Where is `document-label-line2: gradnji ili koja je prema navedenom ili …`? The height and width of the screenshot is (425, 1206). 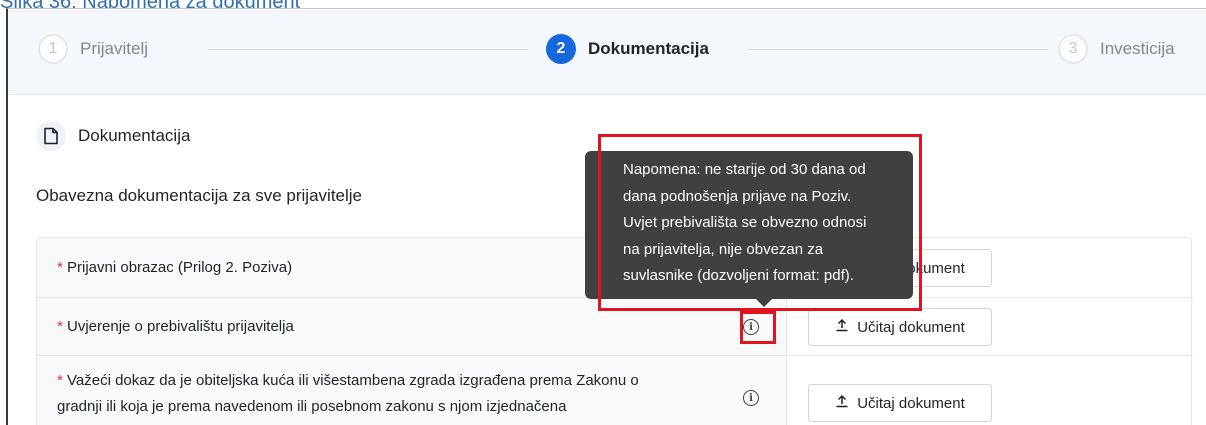 document-label-line2: gradnji ili koja je prema navedenom ili … is located at coordinates (312, 406).